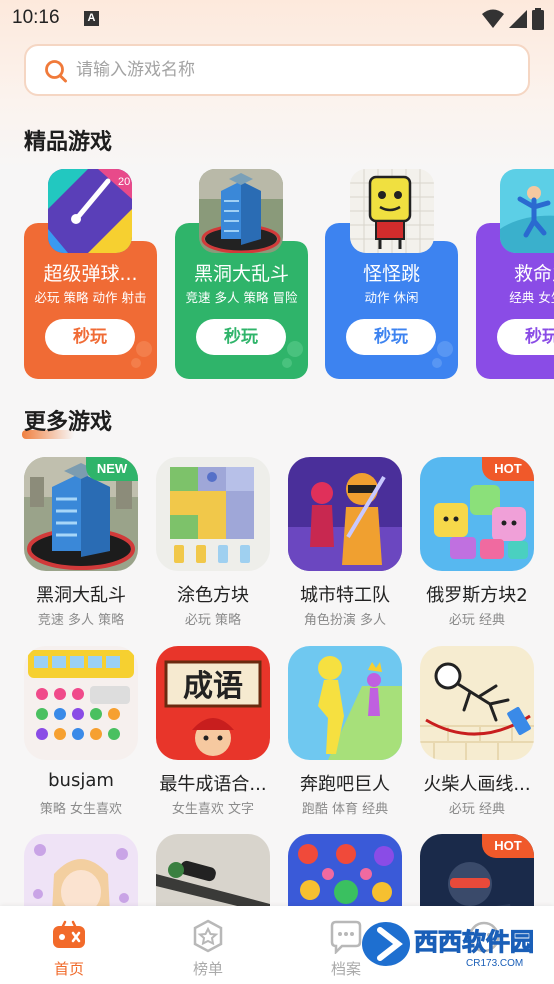 The width and height of the screenshot is (554, 984). I want to click on notification-icon: A, so click(91, 18).